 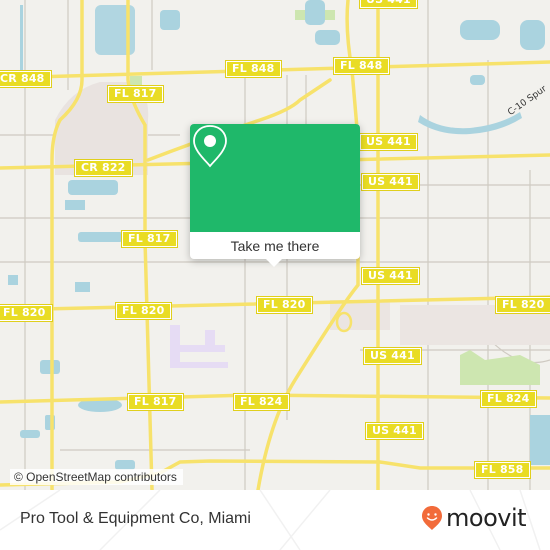 What do you see at coordinates (284, 305) in the screenshot?
I see `road-shield-fl820-b: FL 820` at bounding box center [284, 305].